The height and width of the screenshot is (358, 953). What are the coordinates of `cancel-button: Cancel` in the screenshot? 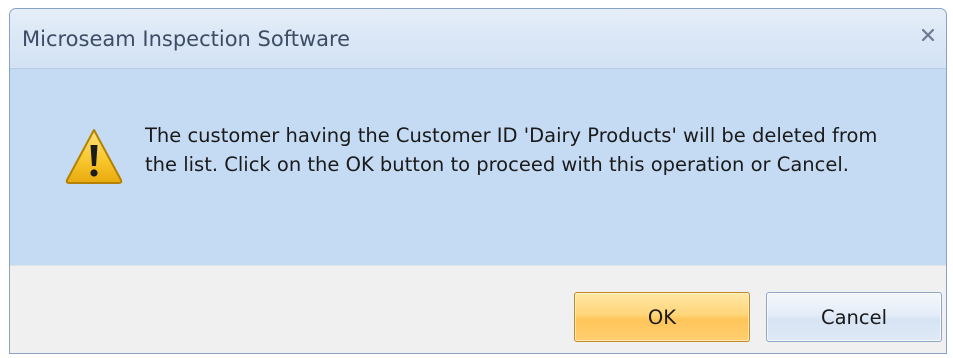 It's located at (854, 317).